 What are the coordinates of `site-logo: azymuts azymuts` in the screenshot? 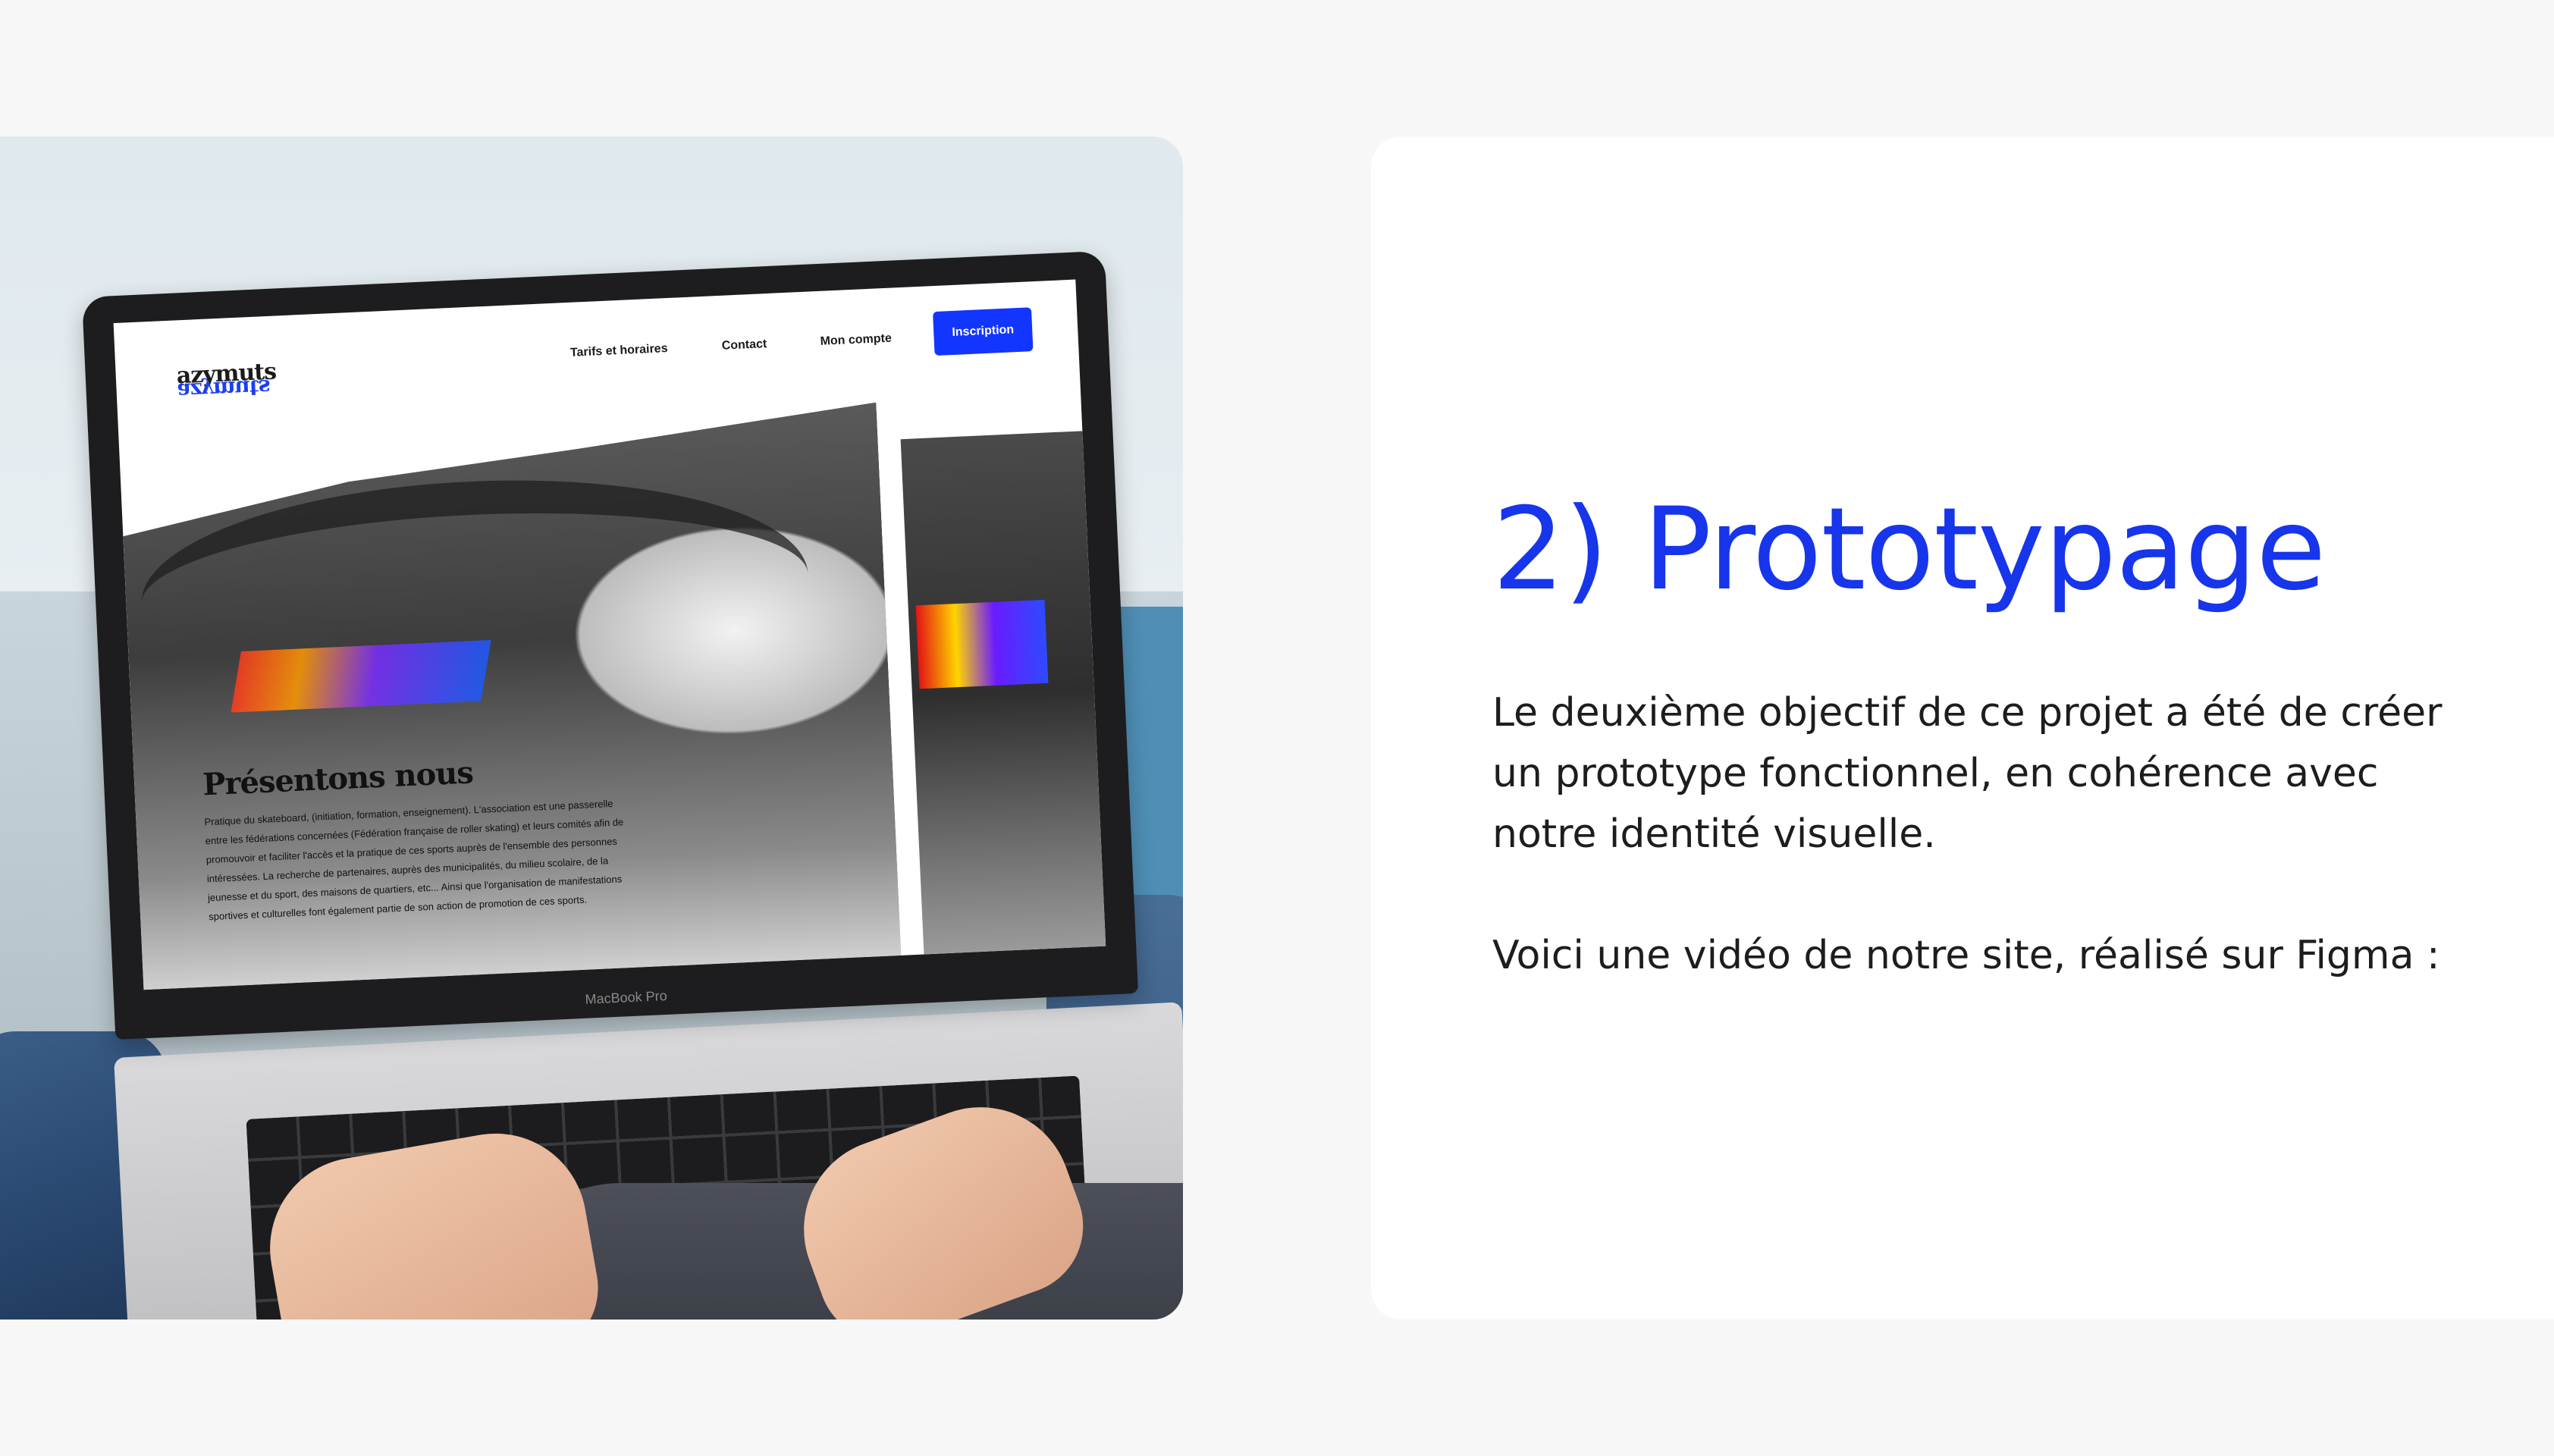 It's located at (227, 381).